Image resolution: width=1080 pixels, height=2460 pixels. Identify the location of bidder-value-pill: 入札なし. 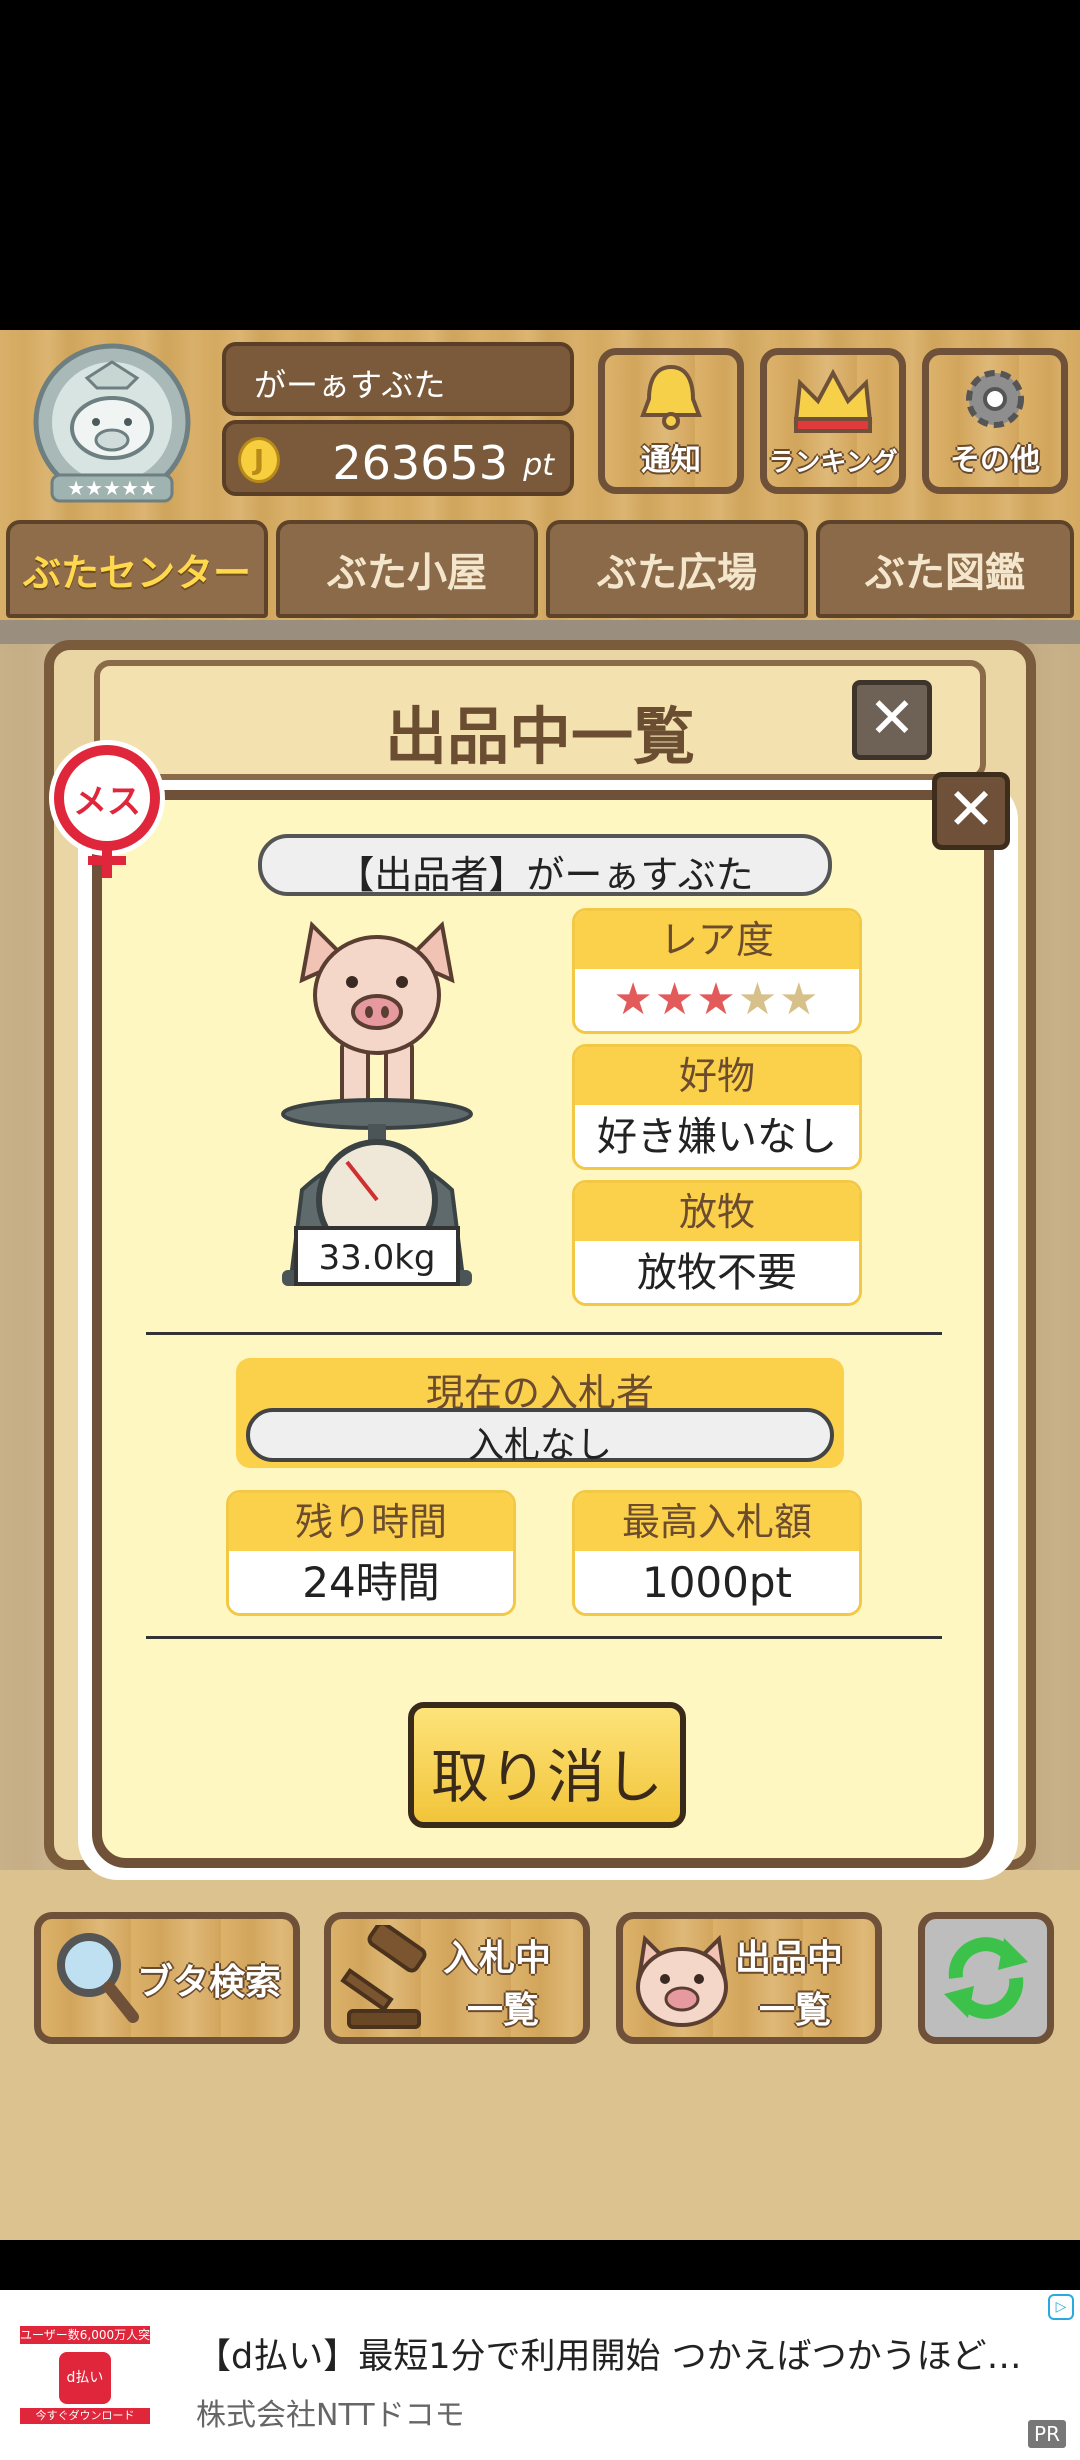
(540, 1437).